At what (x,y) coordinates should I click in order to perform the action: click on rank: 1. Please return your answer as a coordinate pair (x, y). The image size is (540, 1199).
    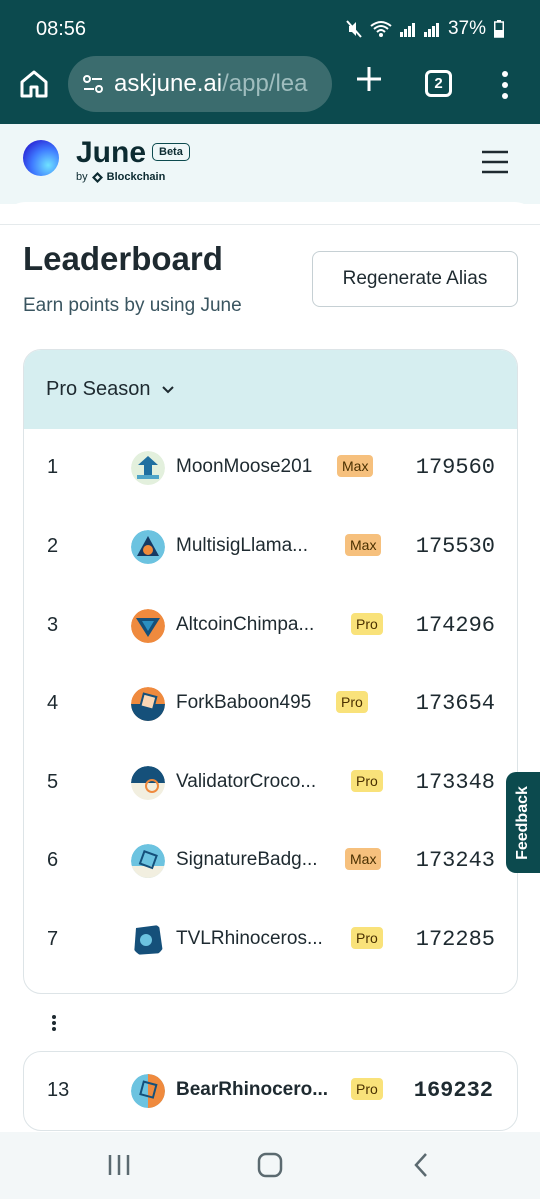
    Looking at the image, I should click on (53, 467).